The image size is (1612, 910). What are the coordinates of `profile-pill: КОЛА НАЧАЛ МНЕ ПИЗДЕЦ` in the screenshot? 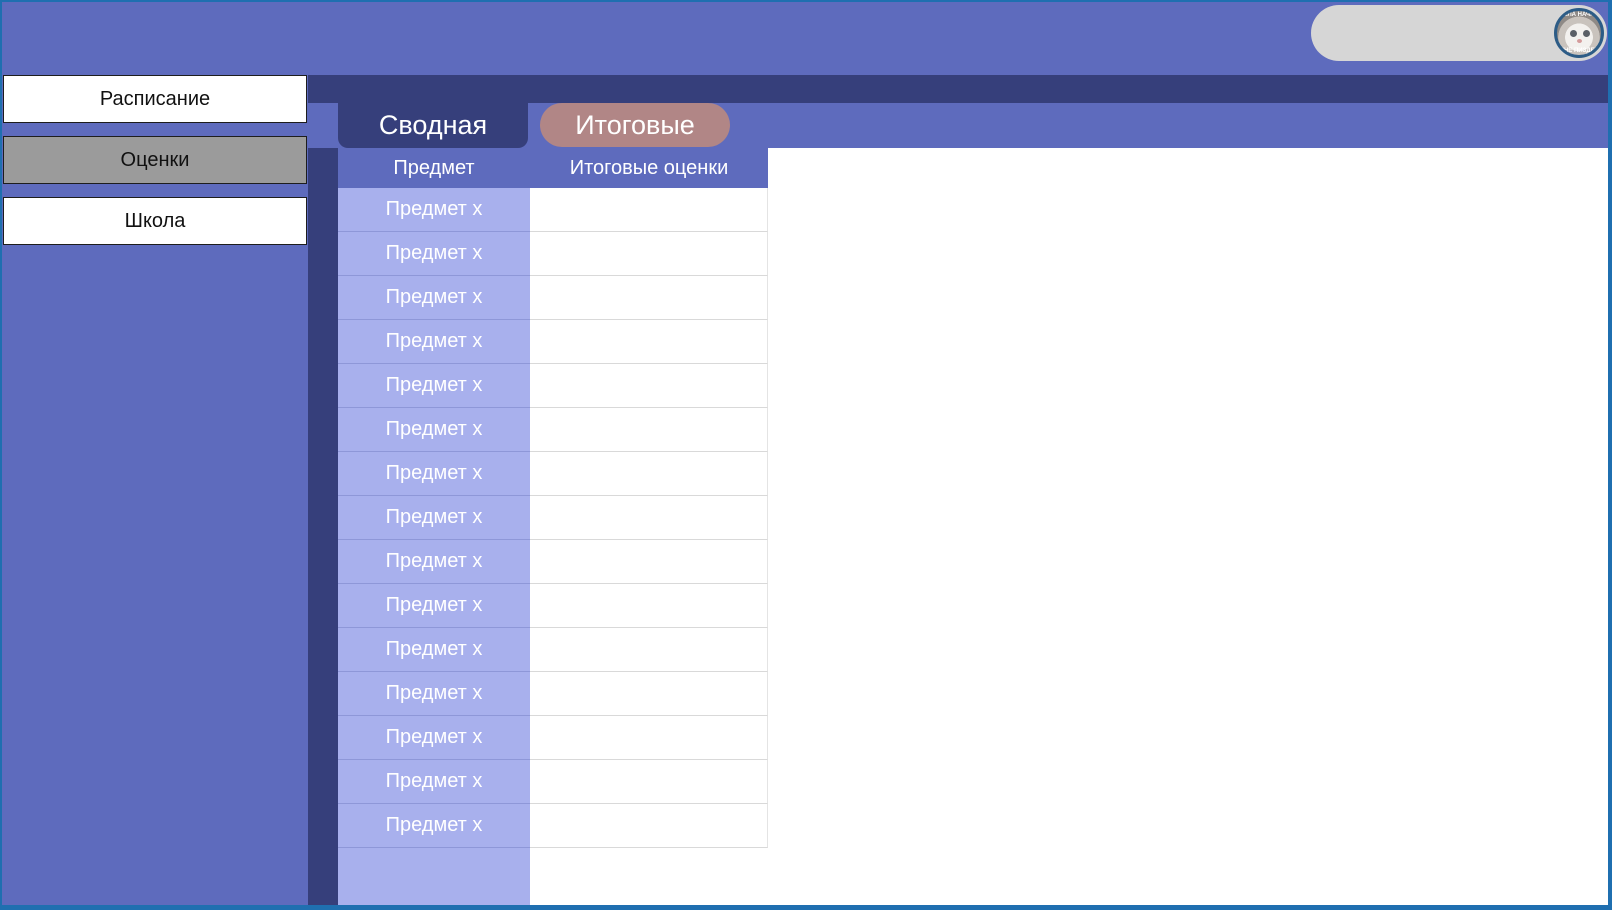 It's located at (1459, 33).